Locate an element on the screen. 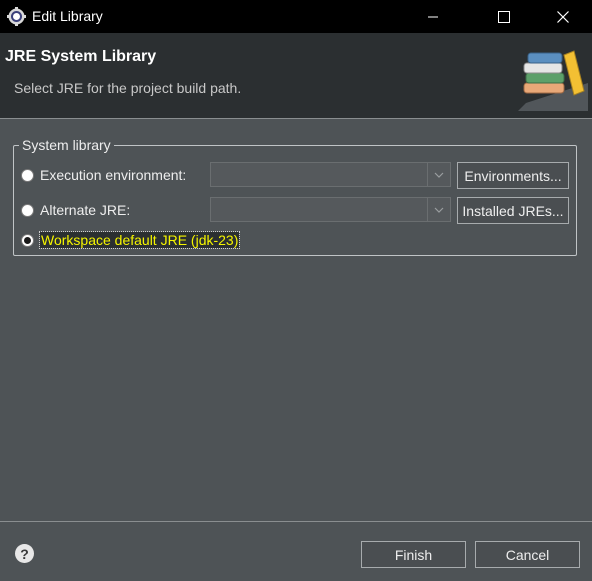 The height and width of the screenshot is (581, 592). page-description: Select JRE for the project build path. is located at coordinates (128, 88).